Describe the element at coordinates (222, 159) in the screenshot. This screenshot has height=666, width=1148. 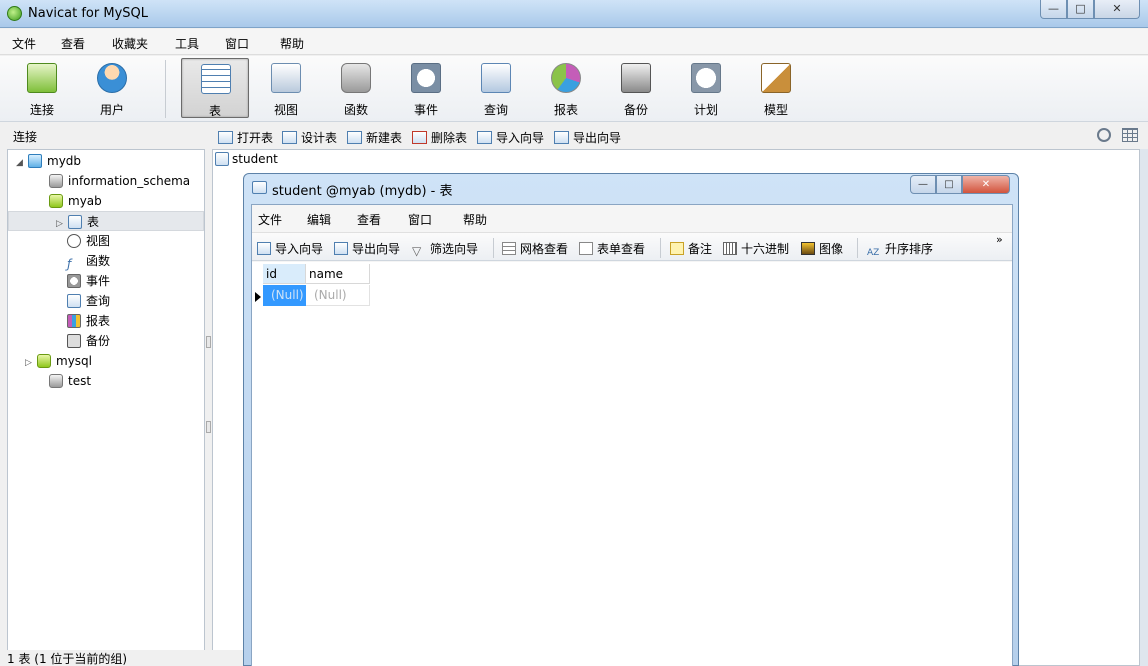
I see `table-icon` at that location.